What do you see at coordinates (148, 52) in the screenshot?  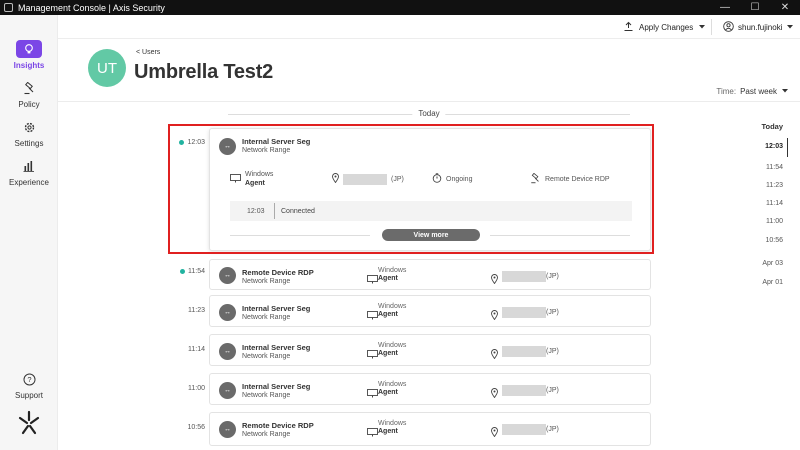 I see `back-to-users-link: < Users` at bounding box center [148, 52].